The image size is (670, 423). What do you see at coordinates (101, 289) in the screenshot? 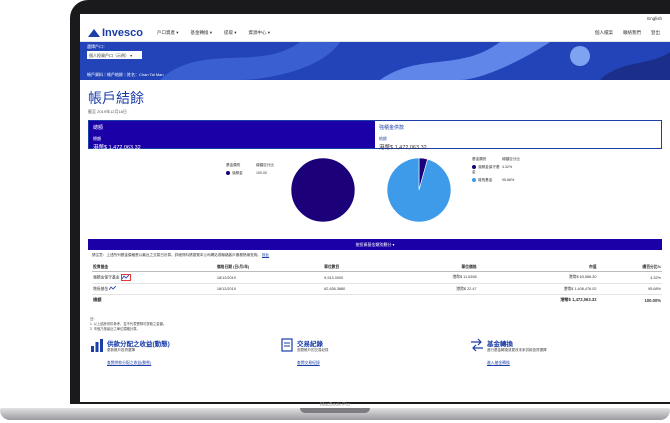
I see `fund-name: 增長基金` at bounding box center [101, 289].